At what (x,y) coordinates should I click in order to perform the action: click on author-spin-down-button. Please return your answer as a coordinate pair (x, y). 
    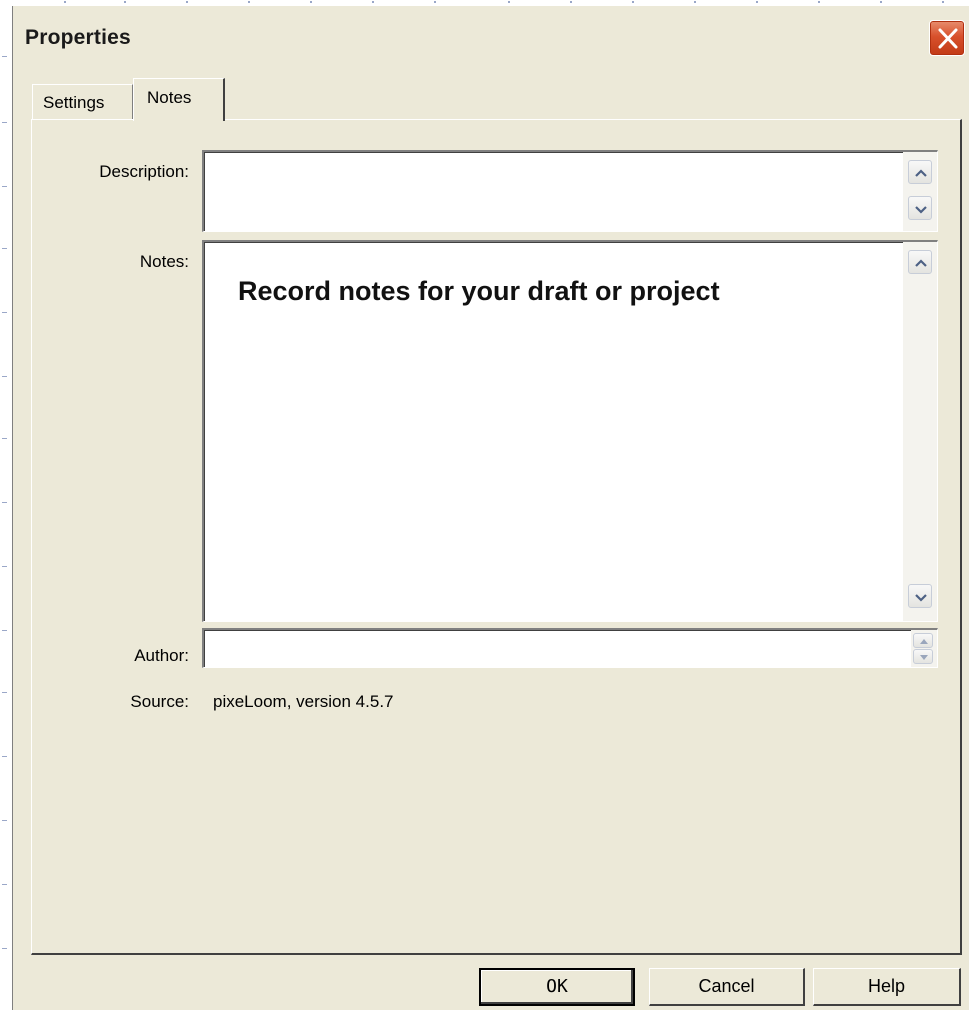
    Looking at the image, I should click on (923, 656).